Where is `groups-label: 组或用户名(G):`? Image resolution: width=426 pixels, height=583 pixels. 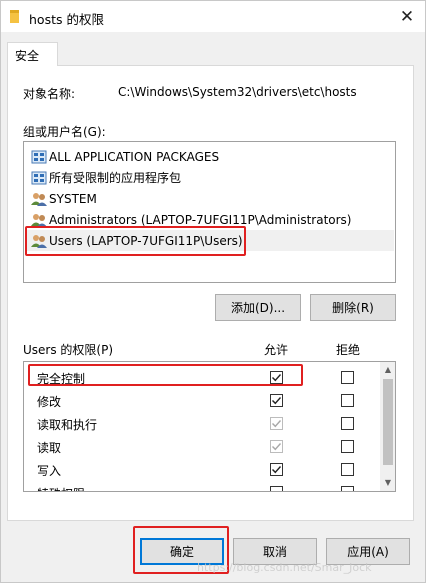 groups-label: 组或用户名(G): is located at coordinates (64, 132).